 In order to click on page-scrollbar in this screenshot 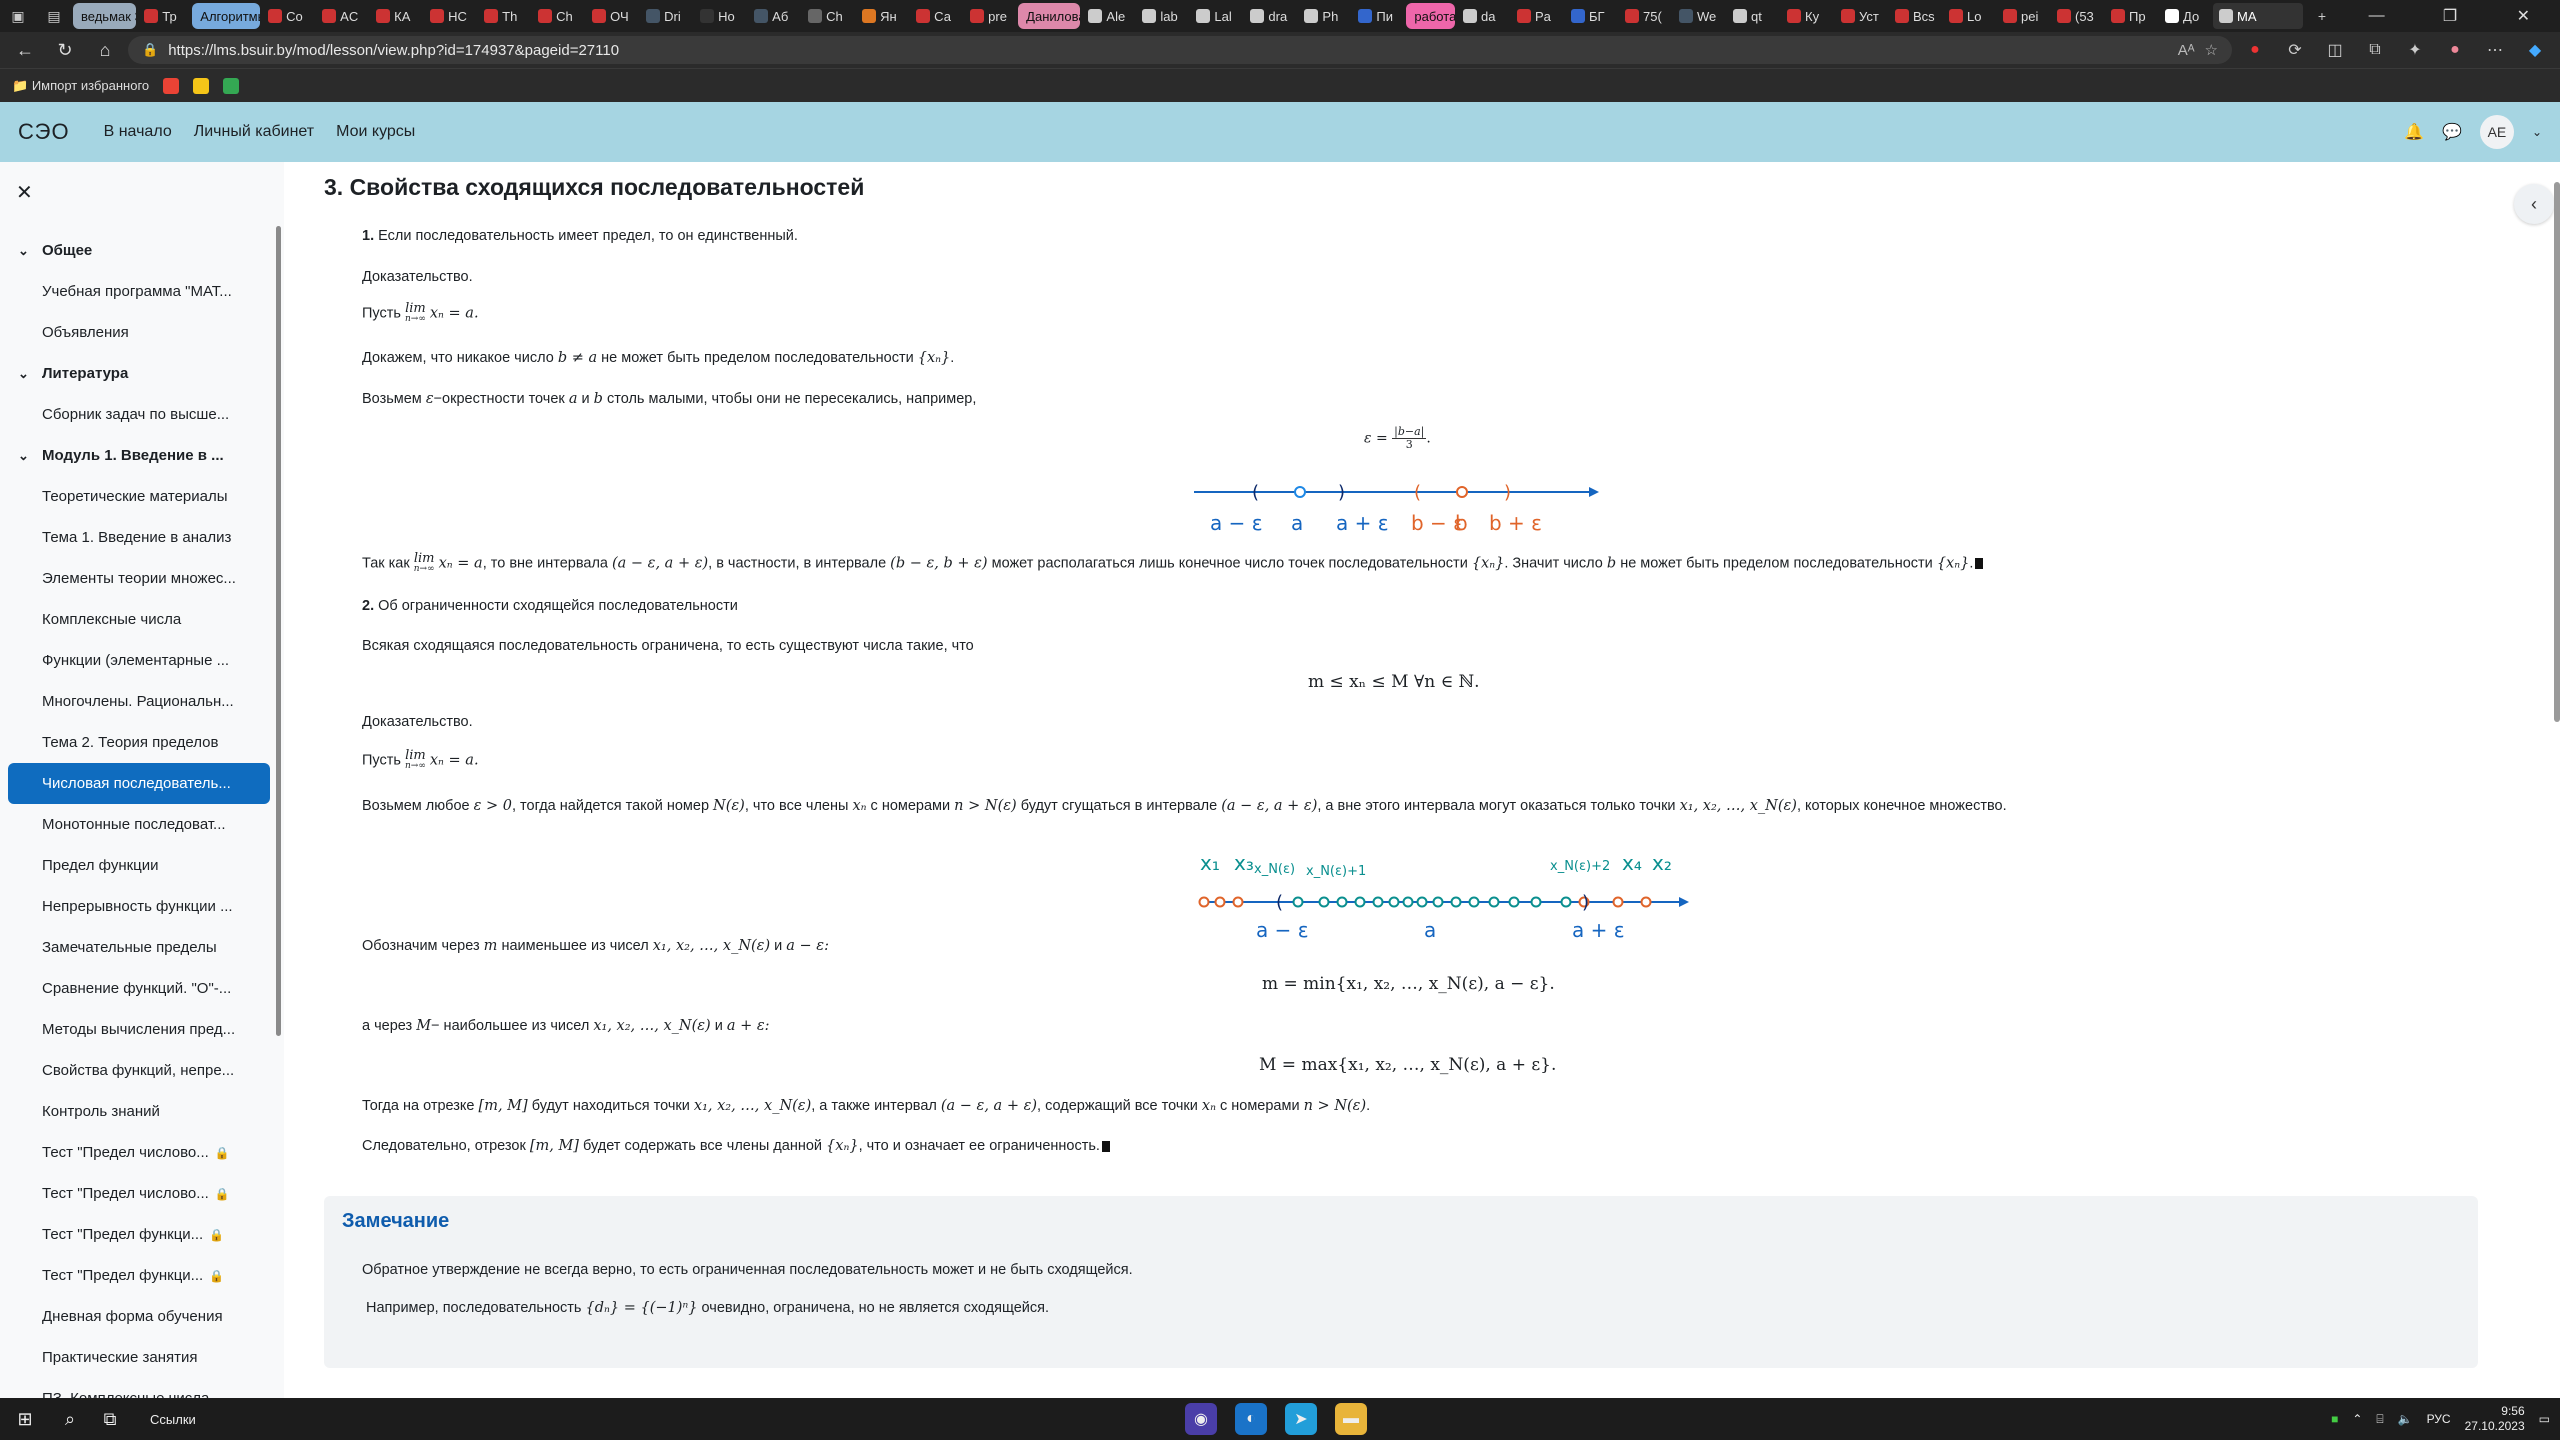, I will do `click(2557, 452)`.